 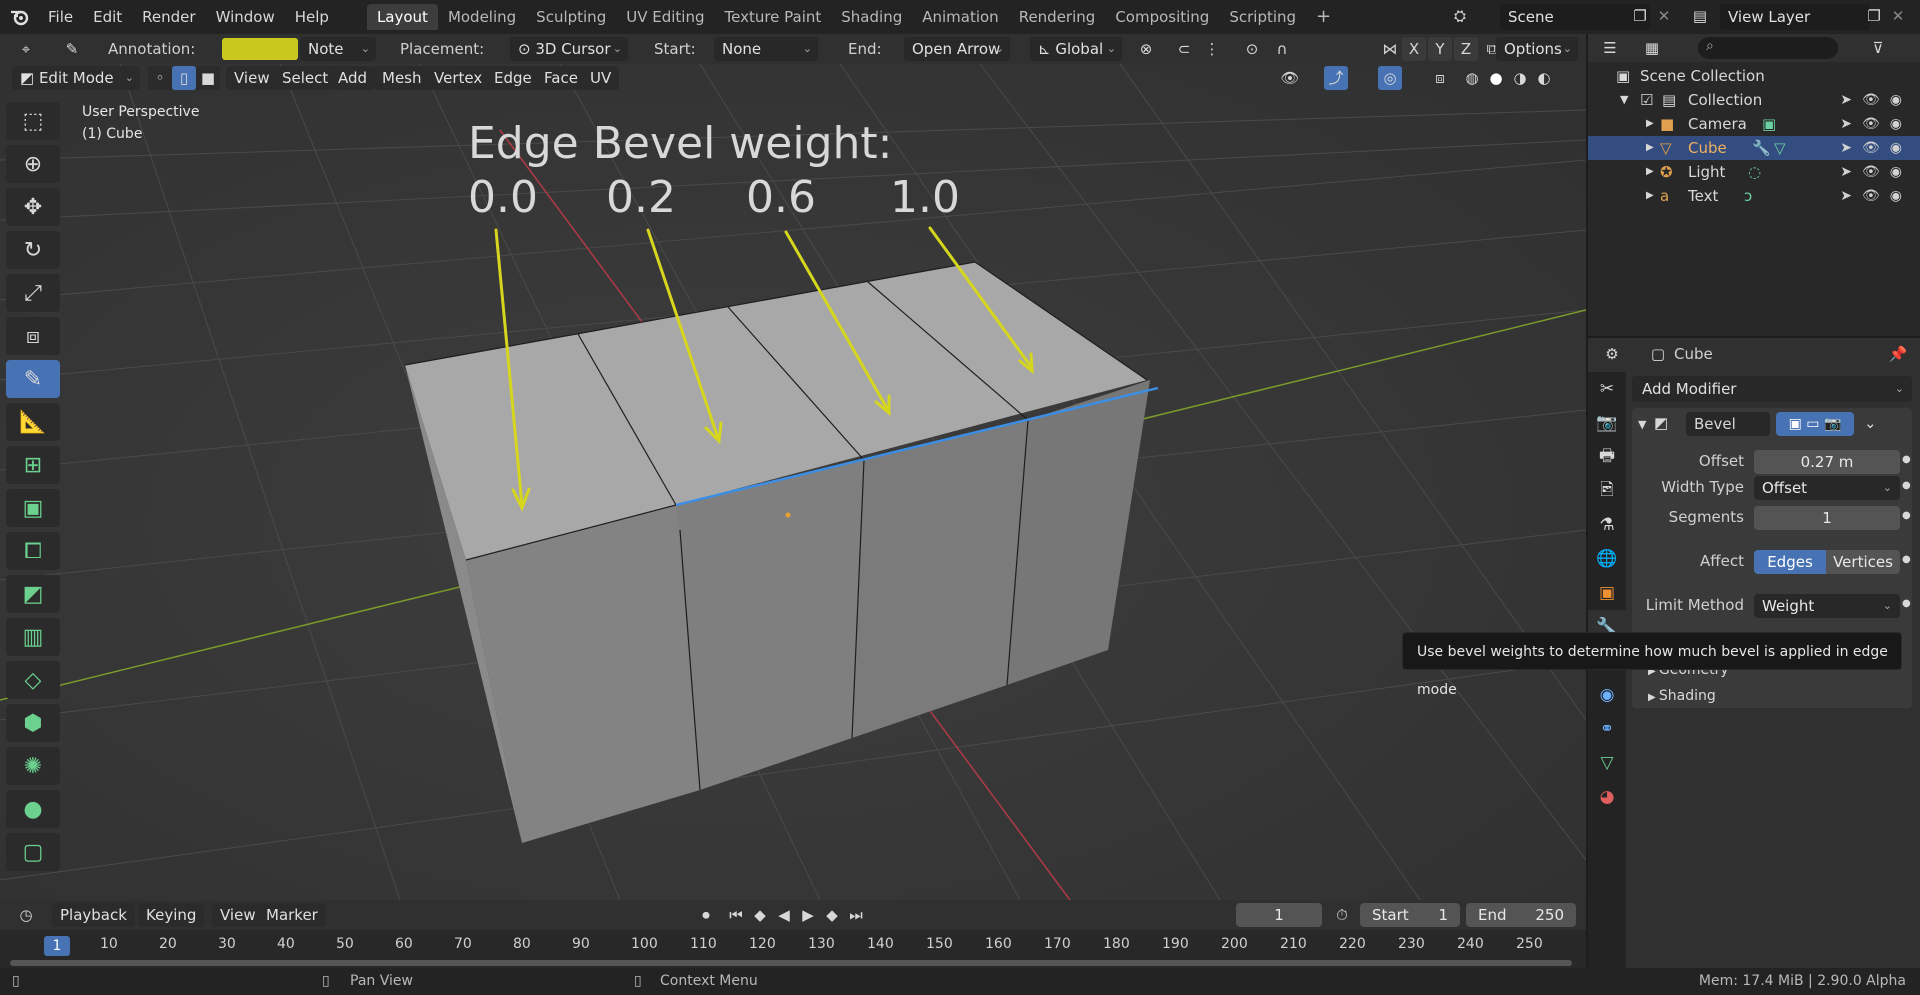 I want to click on outliner-editor-icon: ☰, so click(x=1610, y=48).